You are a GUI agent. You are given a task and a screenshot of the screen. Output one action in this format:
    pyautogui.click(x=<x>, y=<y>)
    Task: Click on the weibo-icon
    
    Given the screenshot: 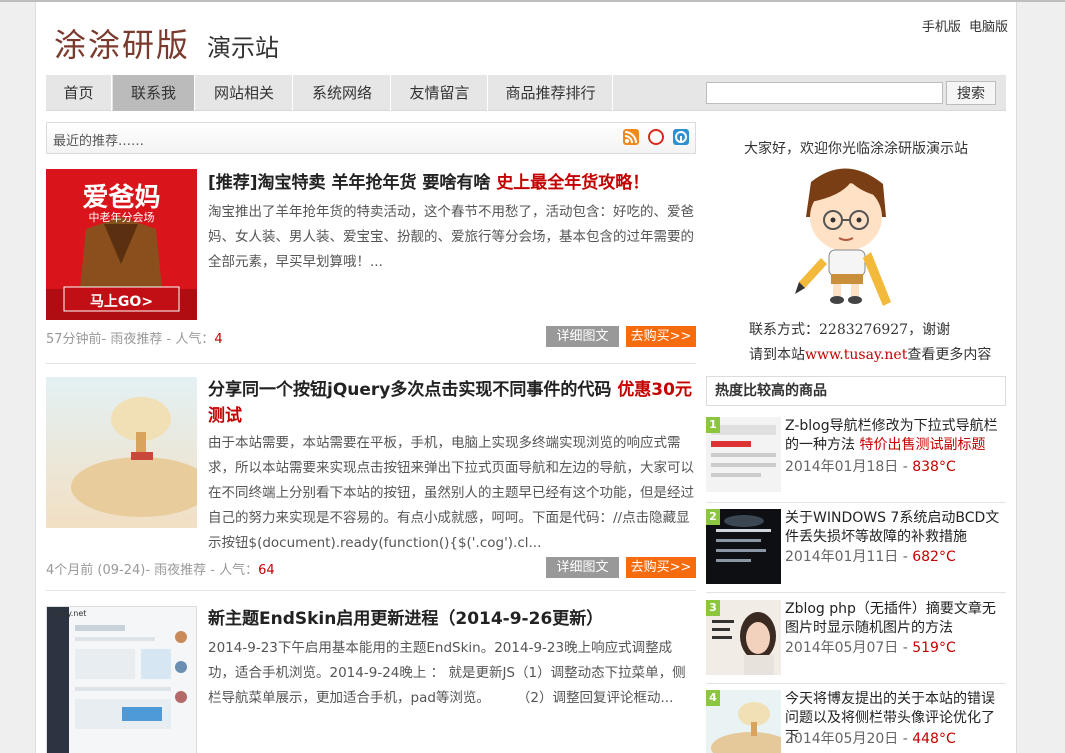 What is the action you would take?
    pyautogui.click(x=655, y=137)
    